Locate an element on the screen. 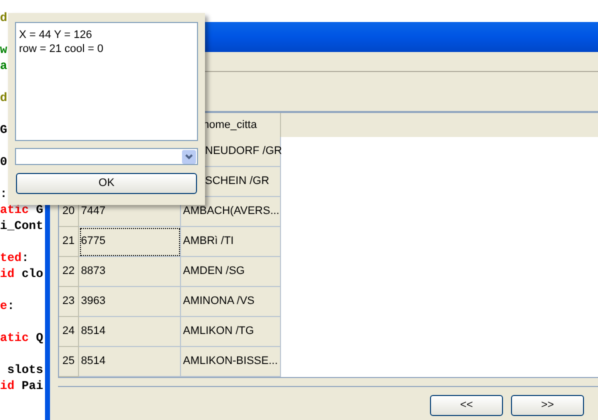 The image size is (598, 420). row-header: 24 is located at coordinates (69, 332).